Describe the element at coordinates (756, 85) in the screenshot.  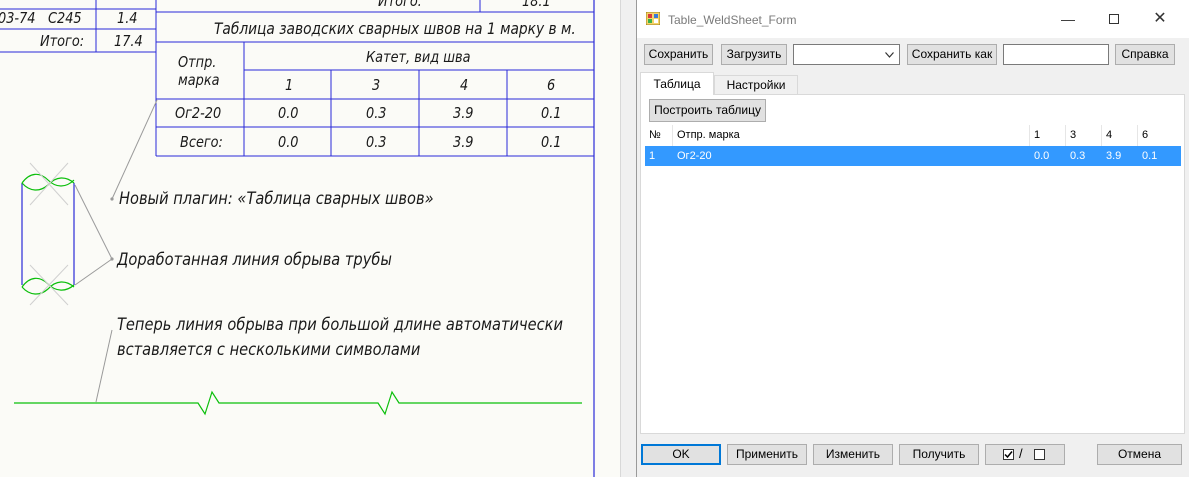
I see `tab-settings: Настройки` at that location.